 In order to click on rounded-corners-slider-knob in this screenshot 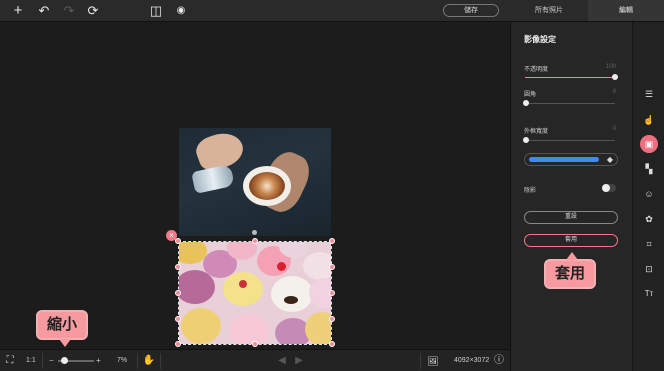, I will do `click(526, 103)`.